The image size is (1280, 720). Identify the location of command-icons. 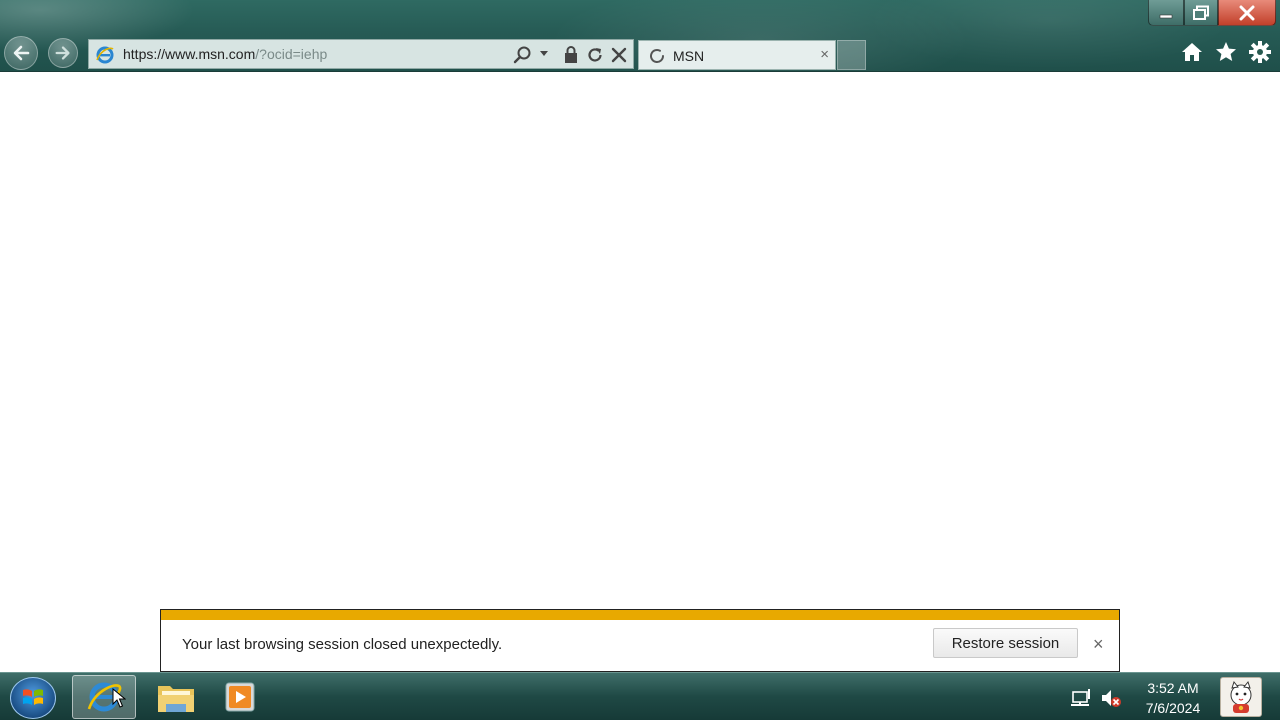
(1226, 52).